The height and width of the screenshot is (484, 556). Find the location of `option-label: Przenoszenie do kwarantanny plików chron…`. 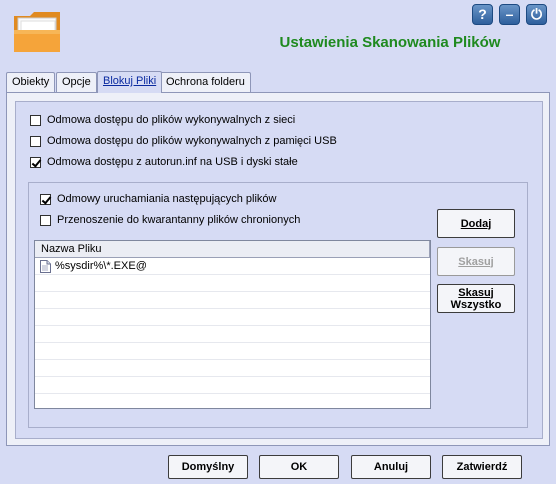

option-label: Przenoszenie do kwarantanny plików chron… is located at coordinates (179, 220).